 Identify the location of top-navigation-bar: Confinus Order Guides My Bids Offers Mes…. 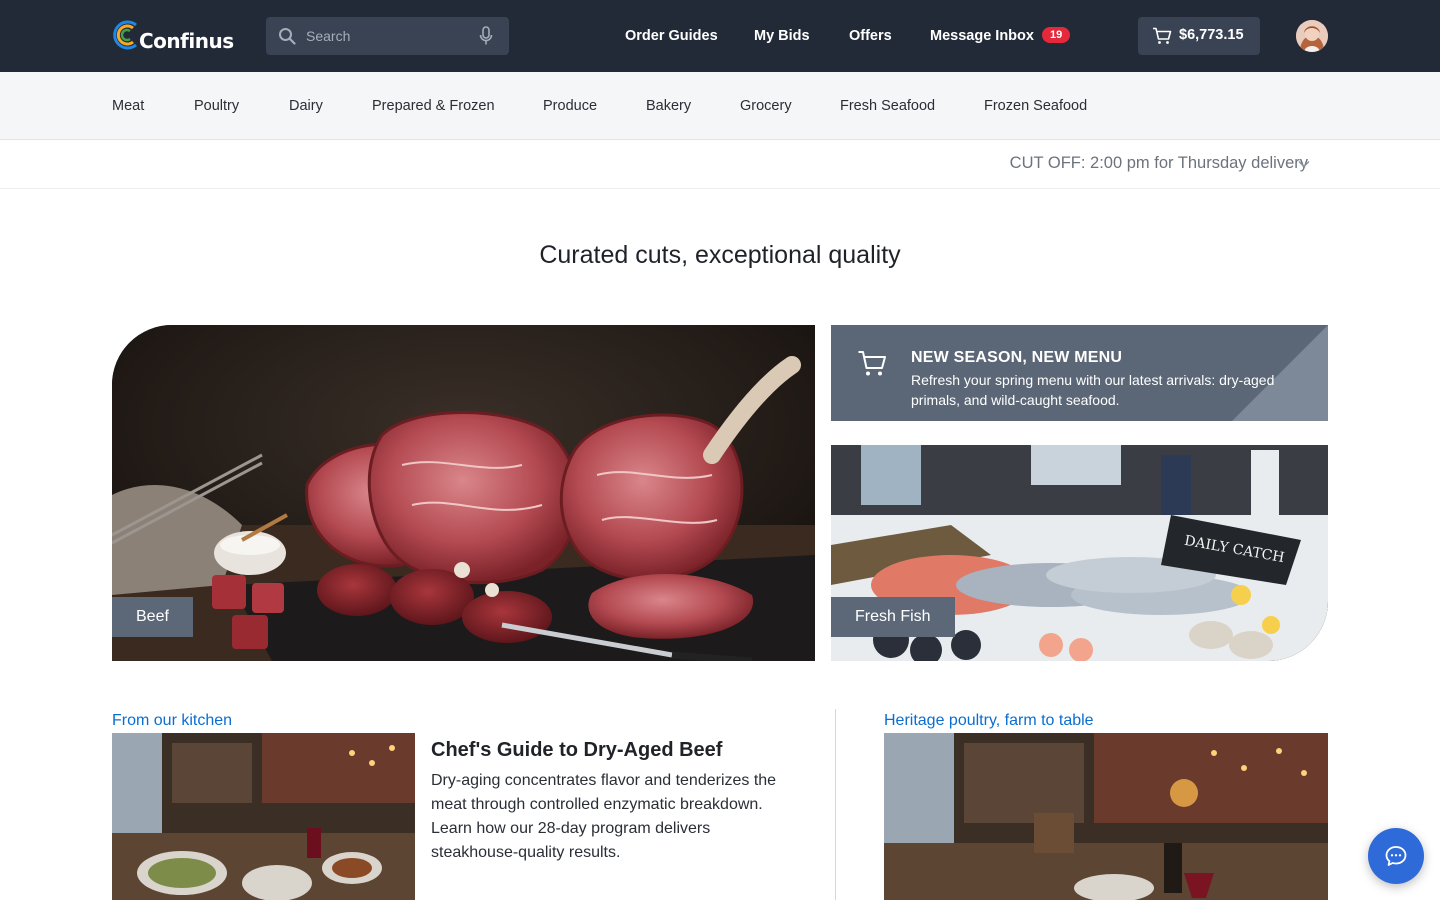
(720, 36).